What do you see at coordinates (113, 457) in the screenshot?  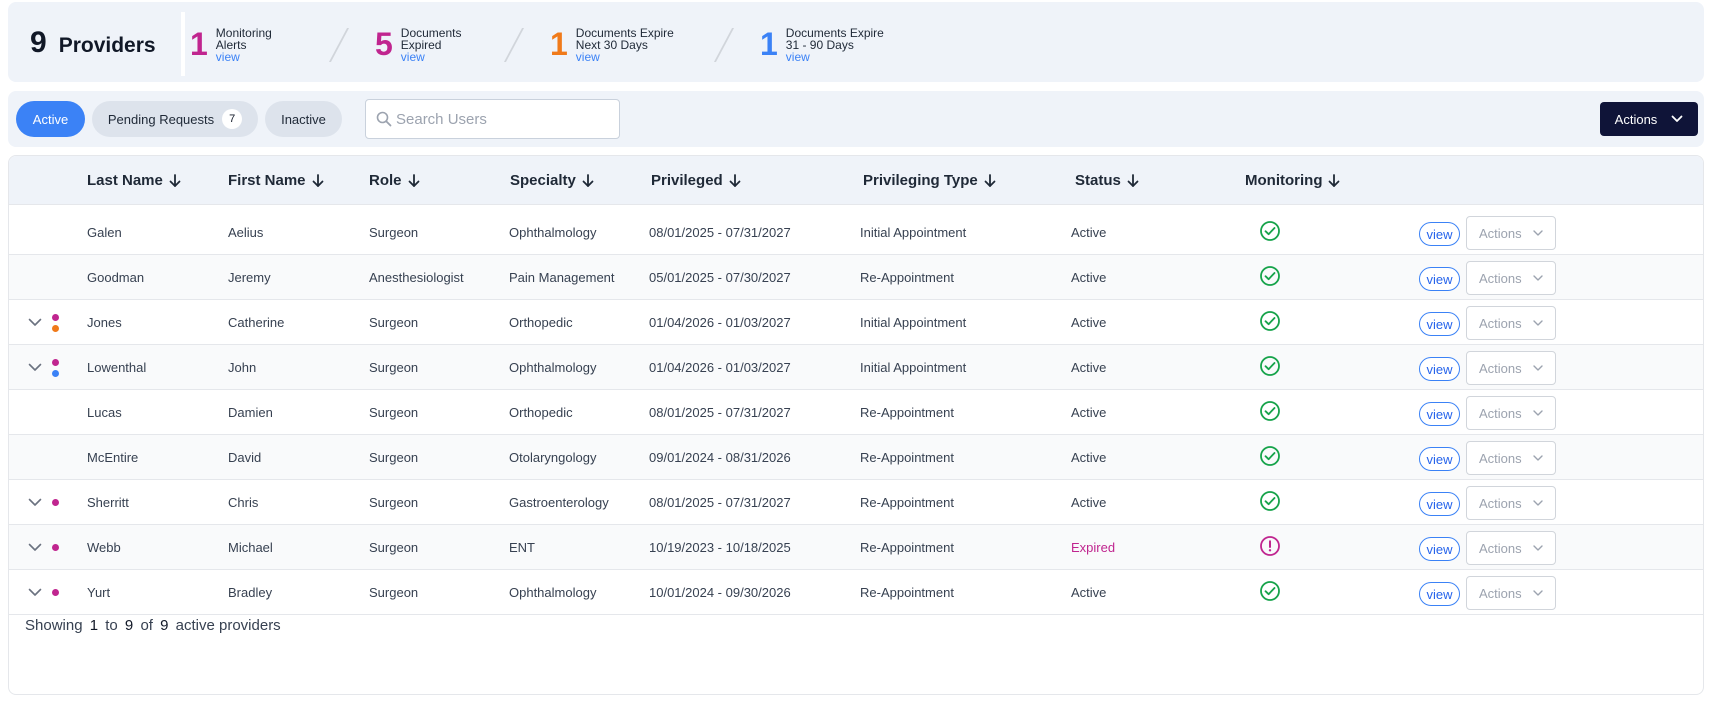 I see `last-name-cell: McEntire` at bounding box center [113, 457].